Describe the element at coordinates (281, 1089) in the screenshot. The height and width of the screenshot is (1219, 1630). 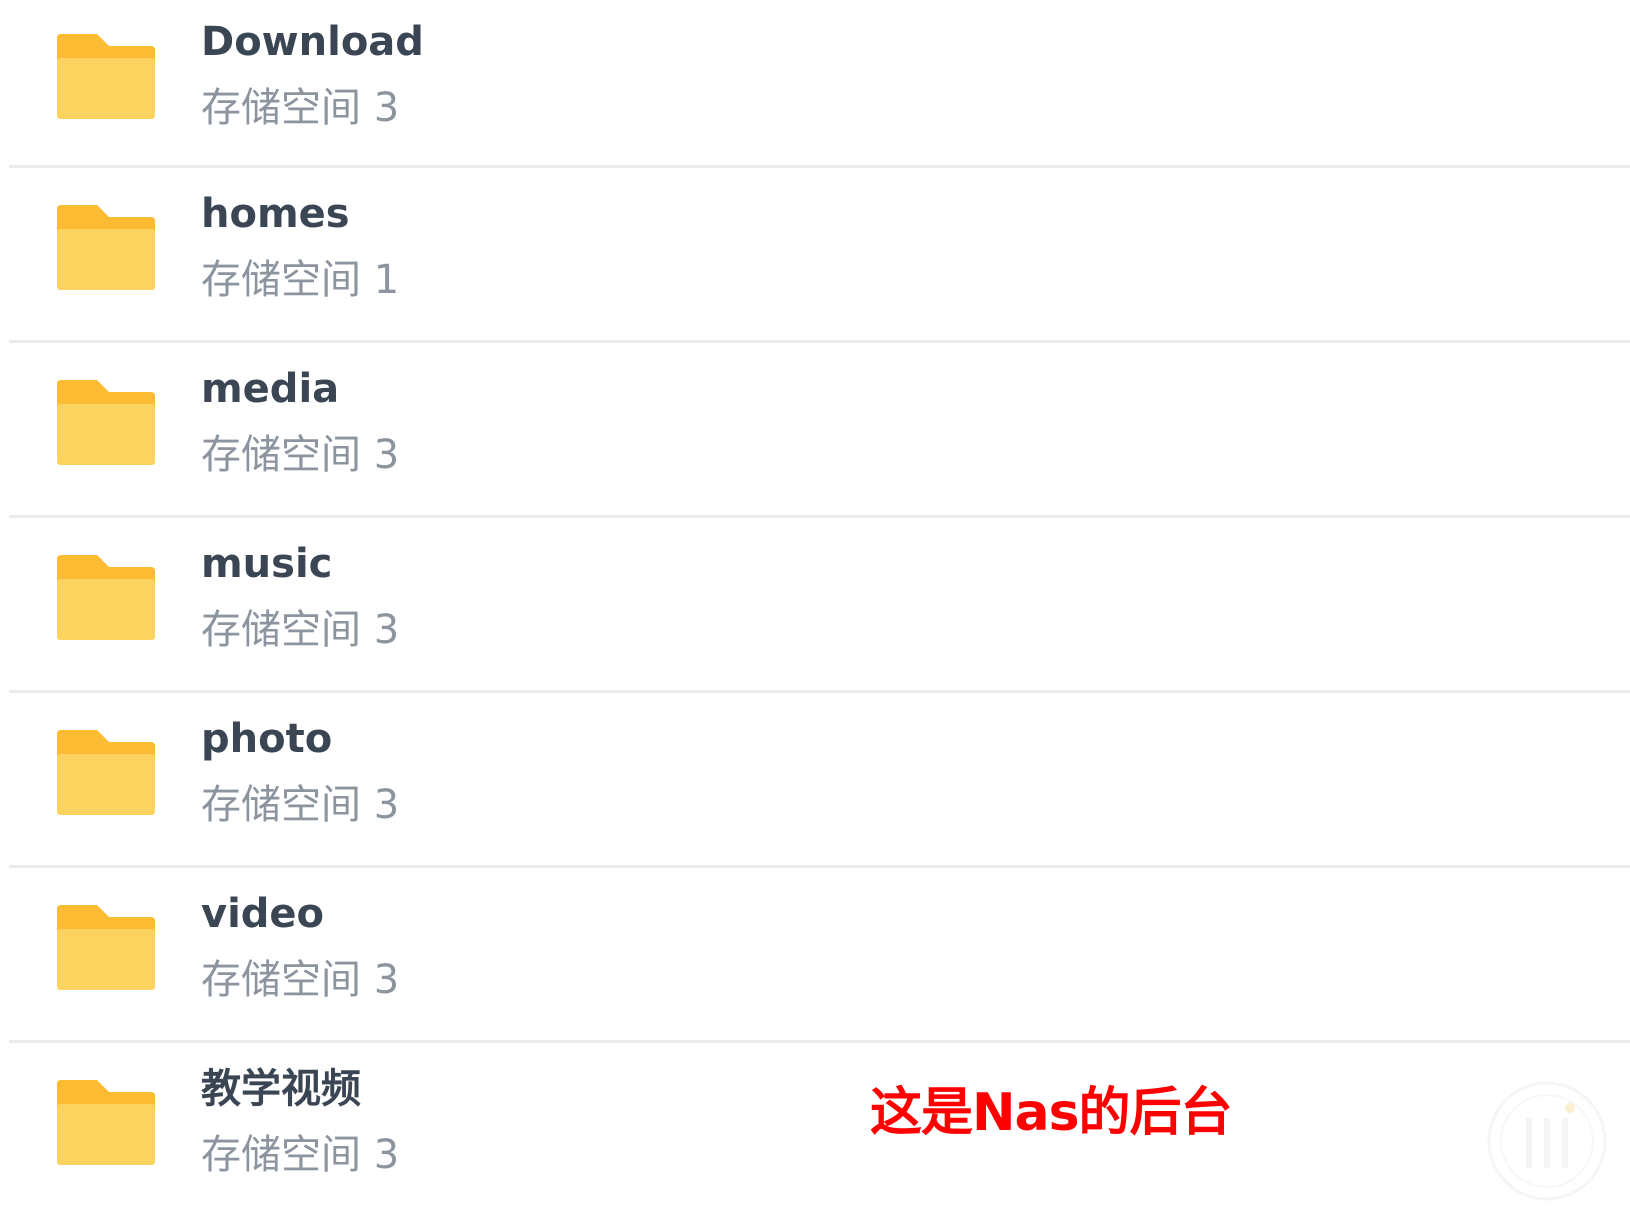
I see `folder-name: 教学视频` at that location.